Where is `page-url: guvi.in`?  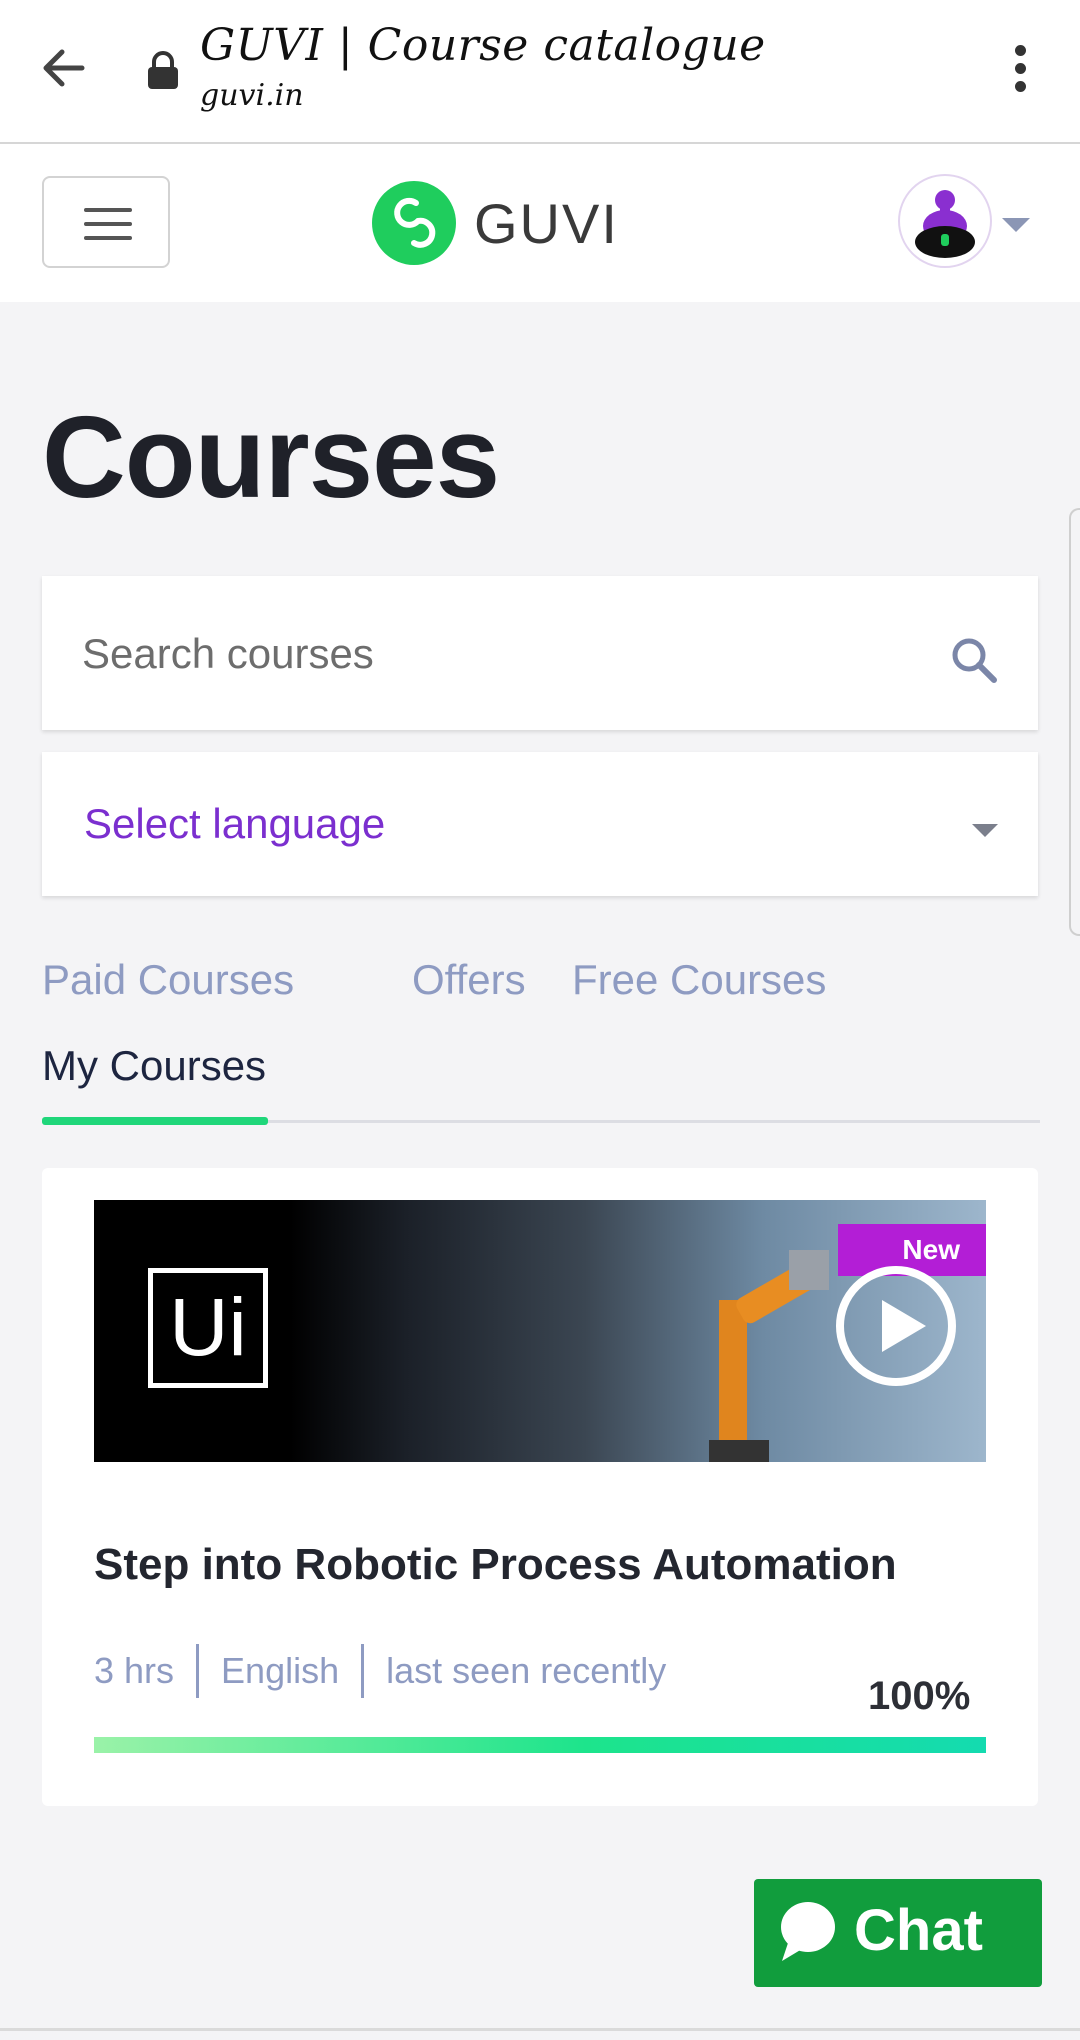 page-url: guvi.in is located at coordinates (252, 95).